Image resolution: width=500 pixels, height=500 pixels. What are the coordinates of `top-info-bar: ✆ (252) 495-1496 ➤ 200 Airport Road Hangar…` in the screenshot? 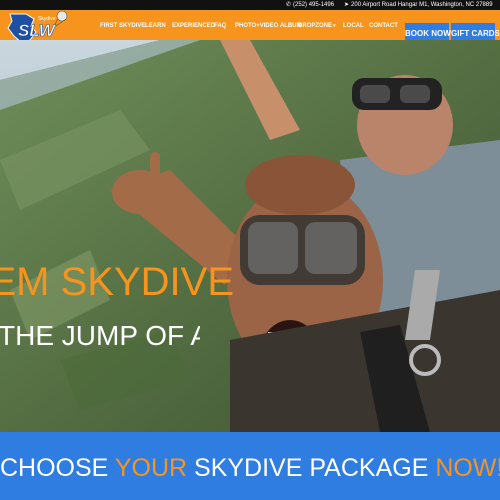 It's located at (250, 5).